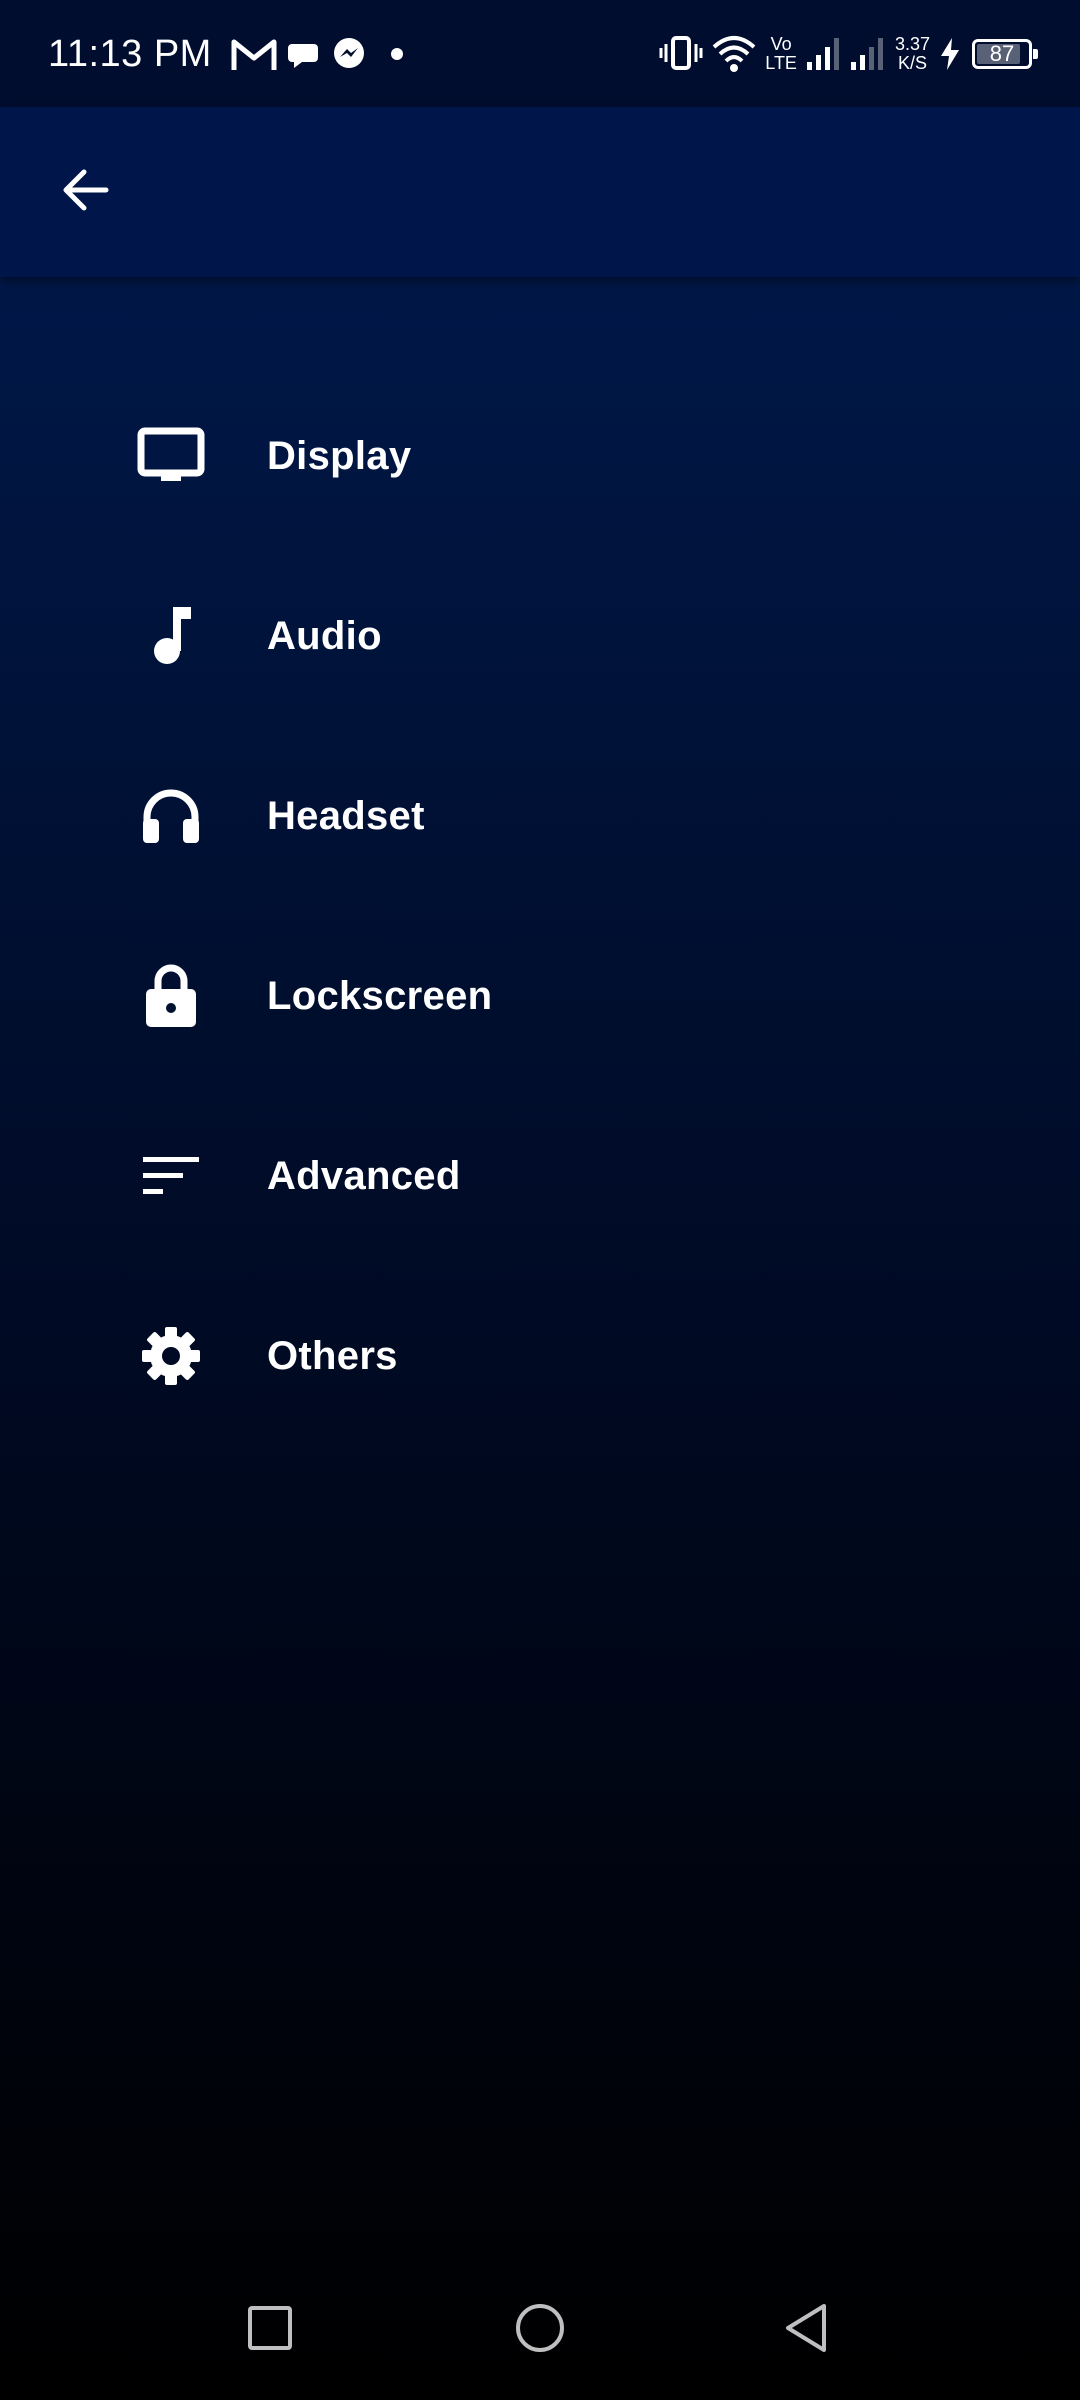 This screenshot has width=1080, height=2400. What do you see at coordinates (130, 53) in the screenshot?
I see `clock: 11:13 PM` at bounding box center [130, 53].